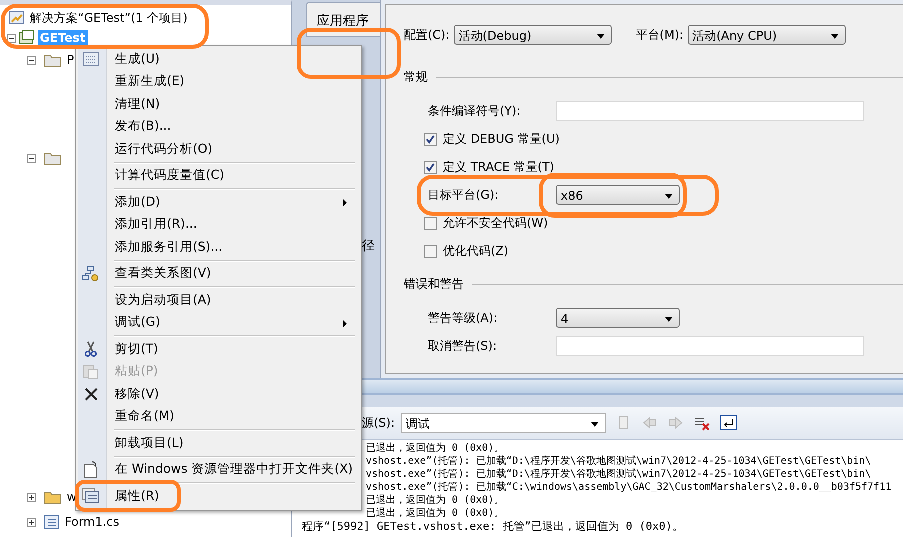 The image size is (903, 537). What do you see at coordinates (618, 195) in the screenshot?
I see `dropdown: x86` at bounding box center [618, 195].